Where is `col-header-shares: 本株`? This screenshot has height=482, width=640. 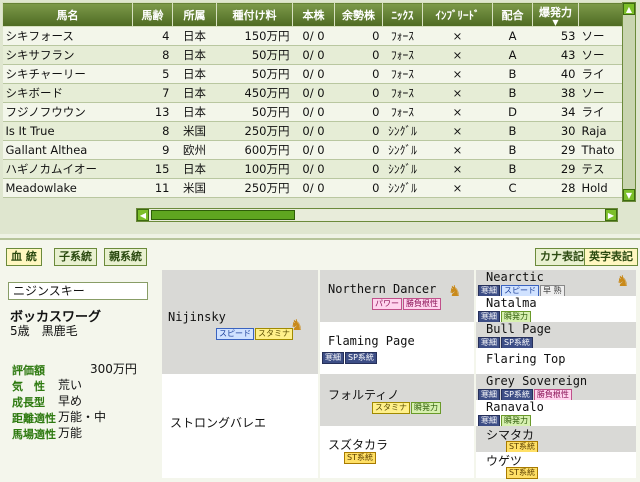 col-header-shares: 本株 is located at coordinates (313, 14).